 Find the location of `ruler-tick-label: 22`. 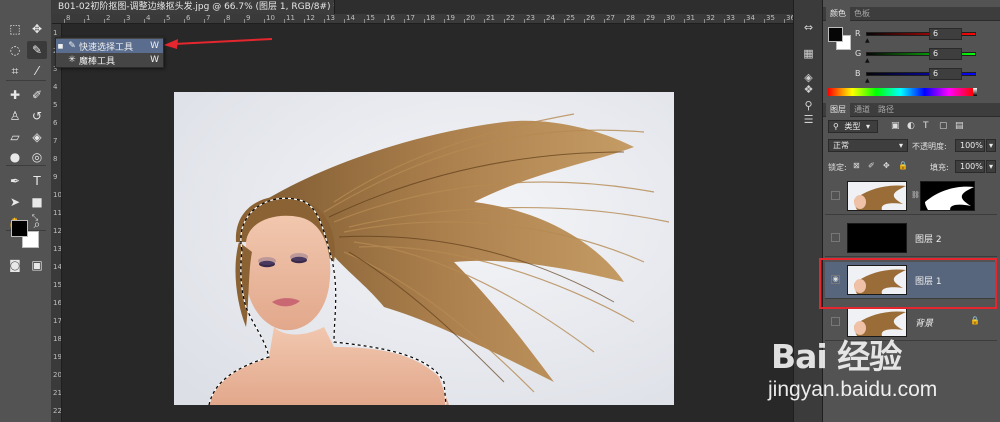

ruler-tick-label: 22 is located at coordinates (57, 411).